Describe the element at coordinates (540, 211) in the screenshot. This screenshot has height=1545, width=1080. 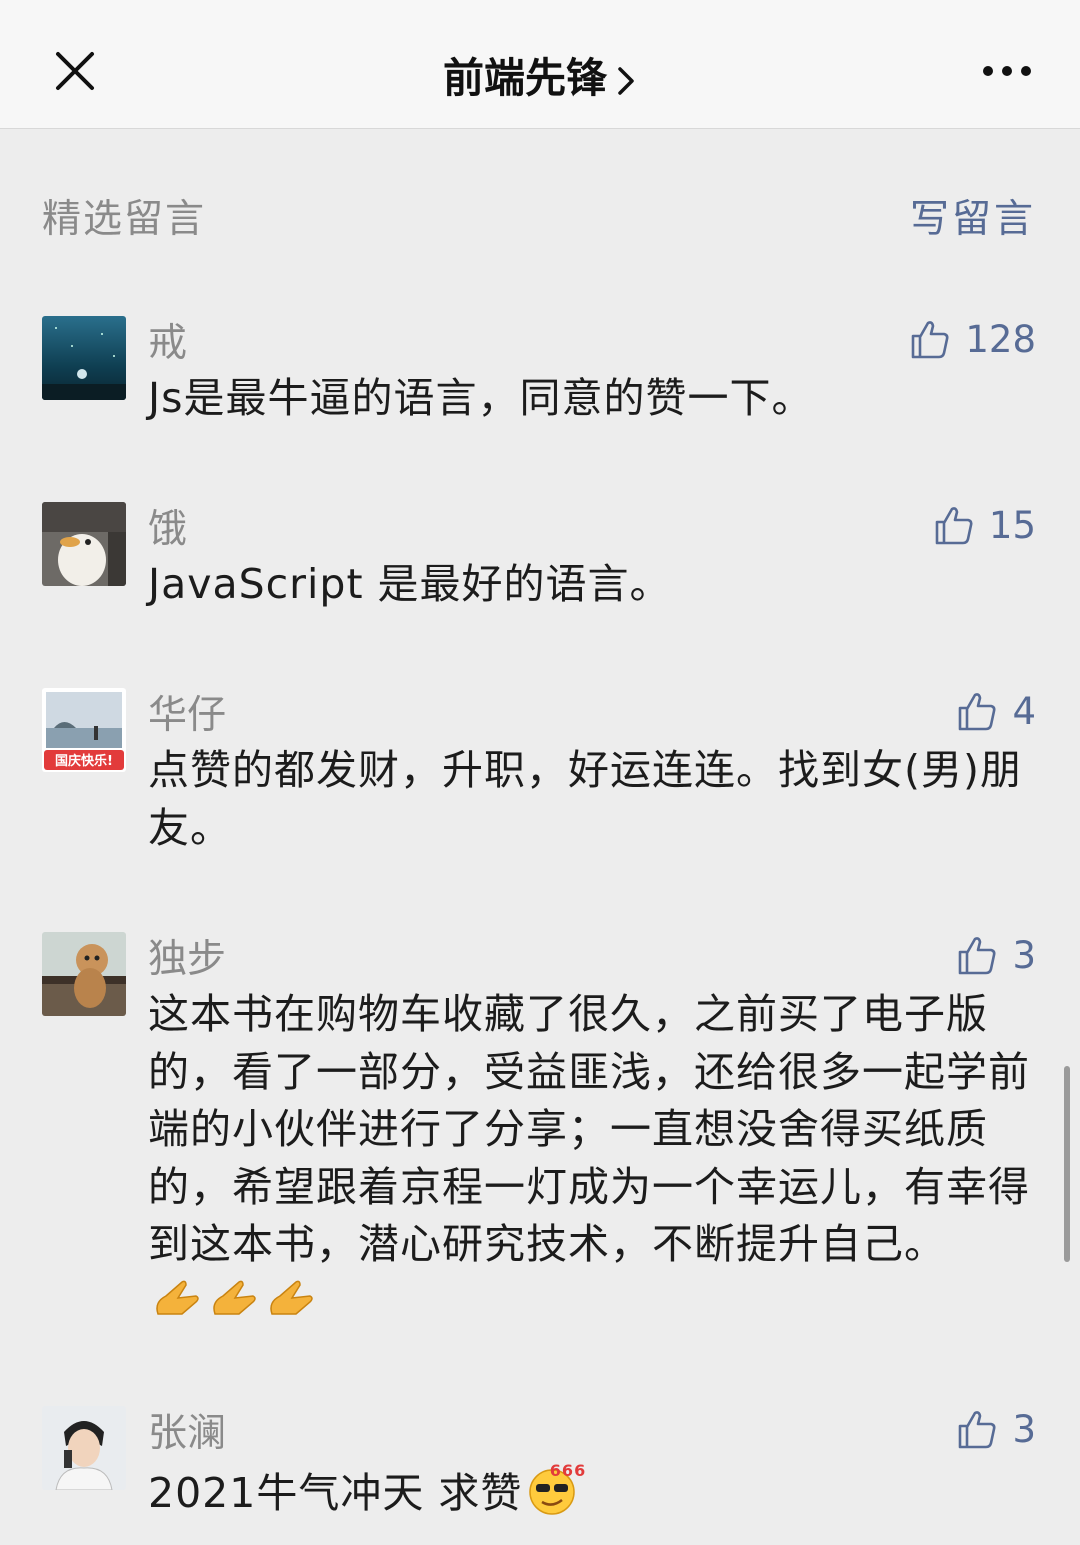
I see `comments-section-header: 精选留言 写留言` at that location.